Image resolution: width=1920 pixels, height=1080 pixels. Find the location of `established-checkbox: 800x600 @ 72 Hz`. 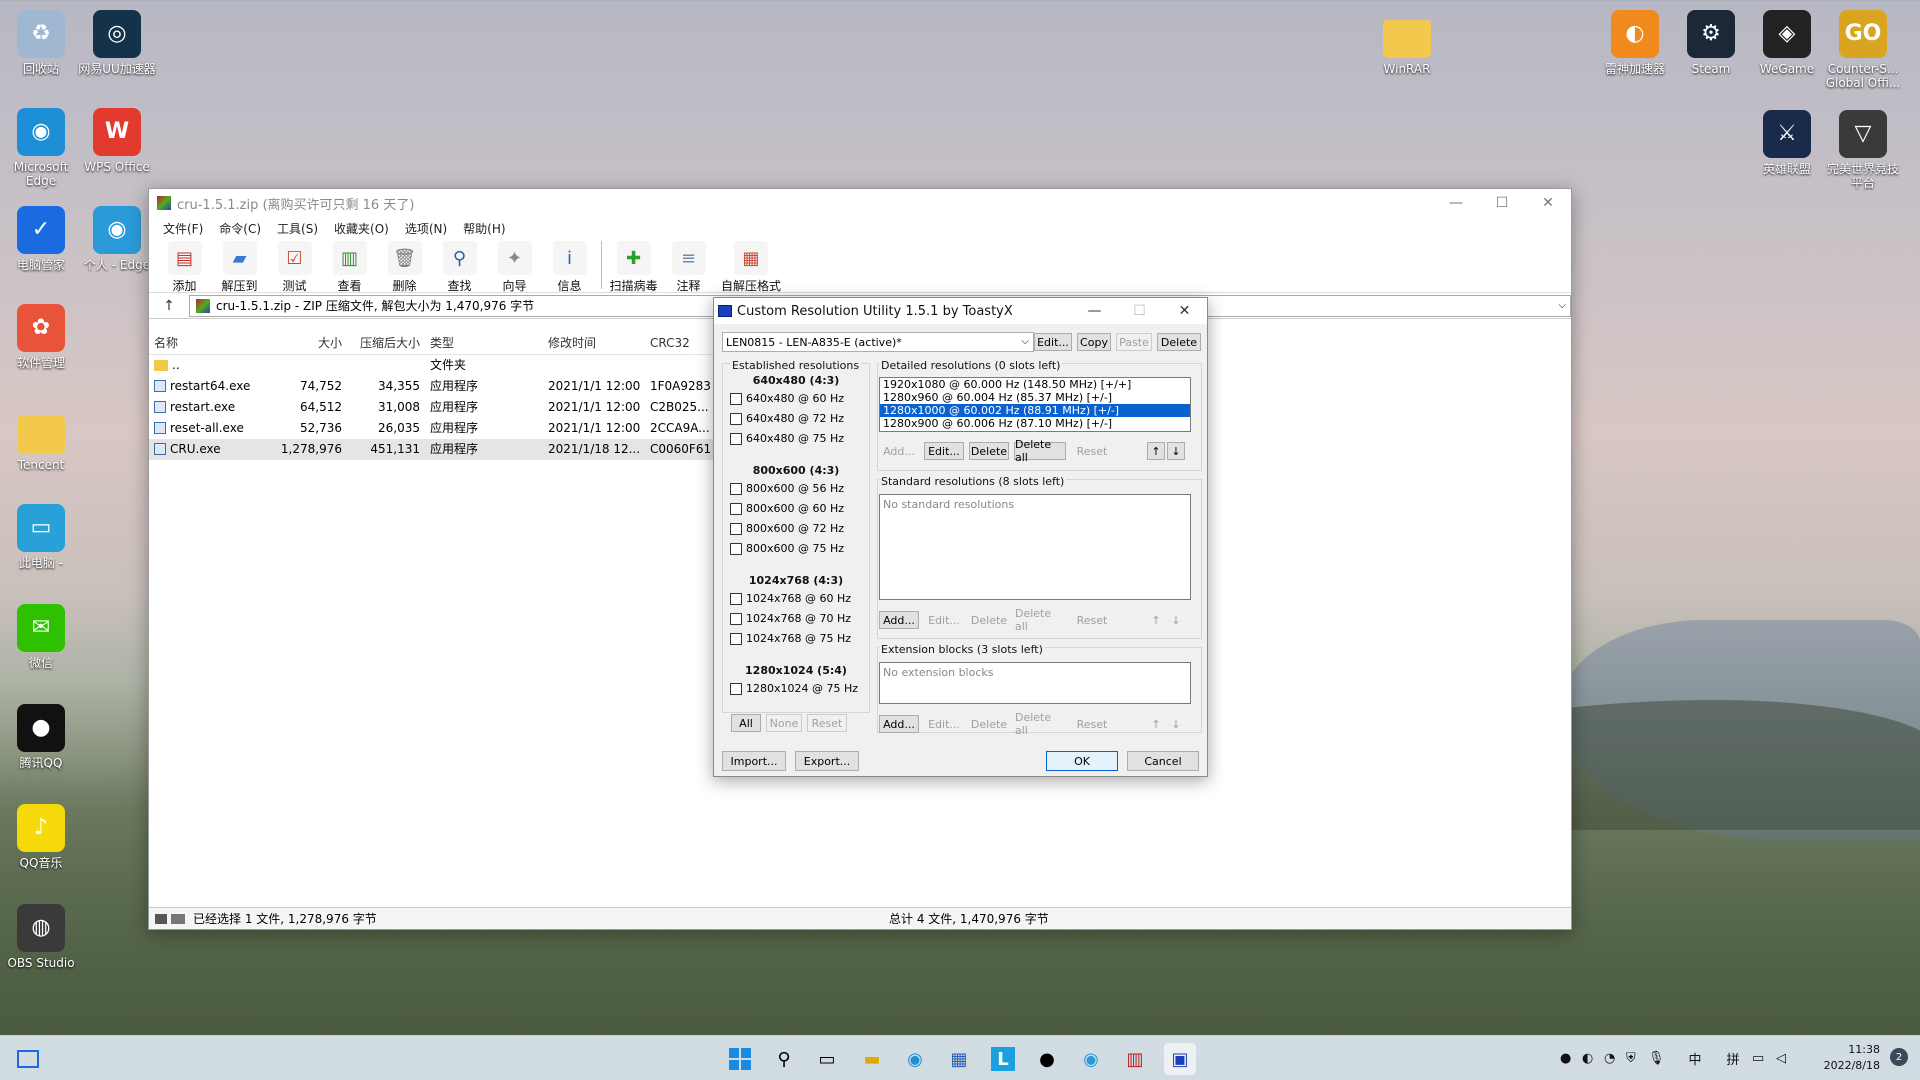

established-checkbox: 800x600 @ 72 Hz is located at coordinates (787, 528).